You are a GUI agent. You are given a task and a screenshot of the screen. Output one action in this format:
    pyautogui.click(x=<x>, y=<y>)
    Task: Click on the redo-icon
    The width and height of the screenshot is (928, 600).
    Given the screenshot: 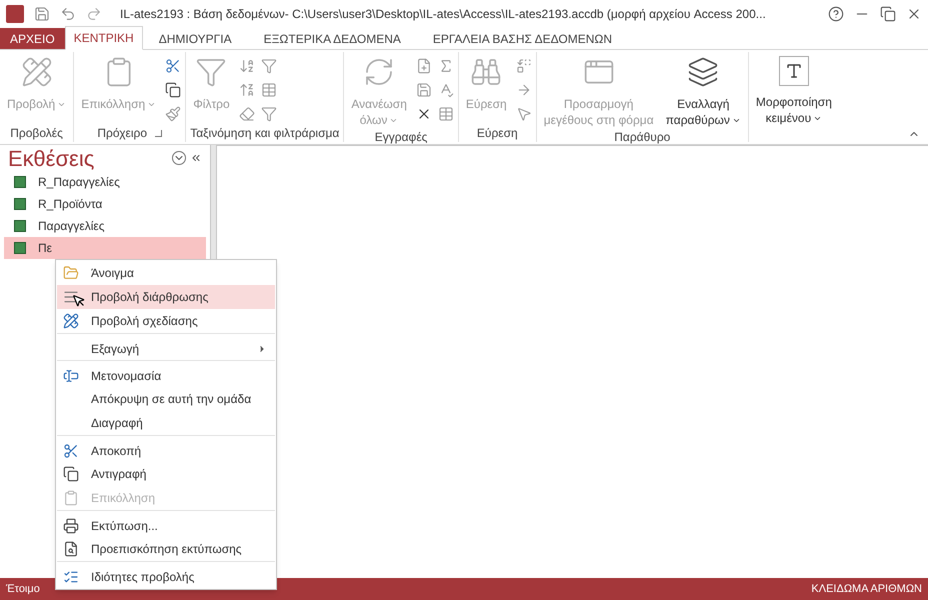 What is the action you would take?
    pyautogui.click(x=94, y=14)
    